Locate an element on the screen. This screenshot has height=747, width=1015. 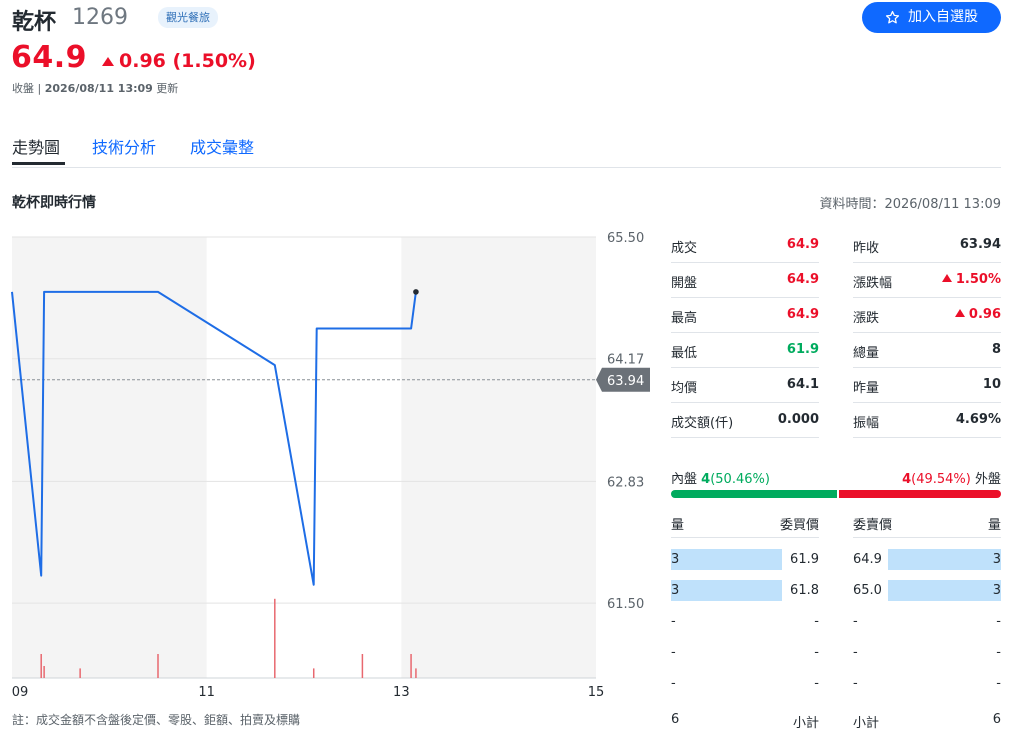
quote-row: 漲跌 0.96 is located at coordinates (927, 315).